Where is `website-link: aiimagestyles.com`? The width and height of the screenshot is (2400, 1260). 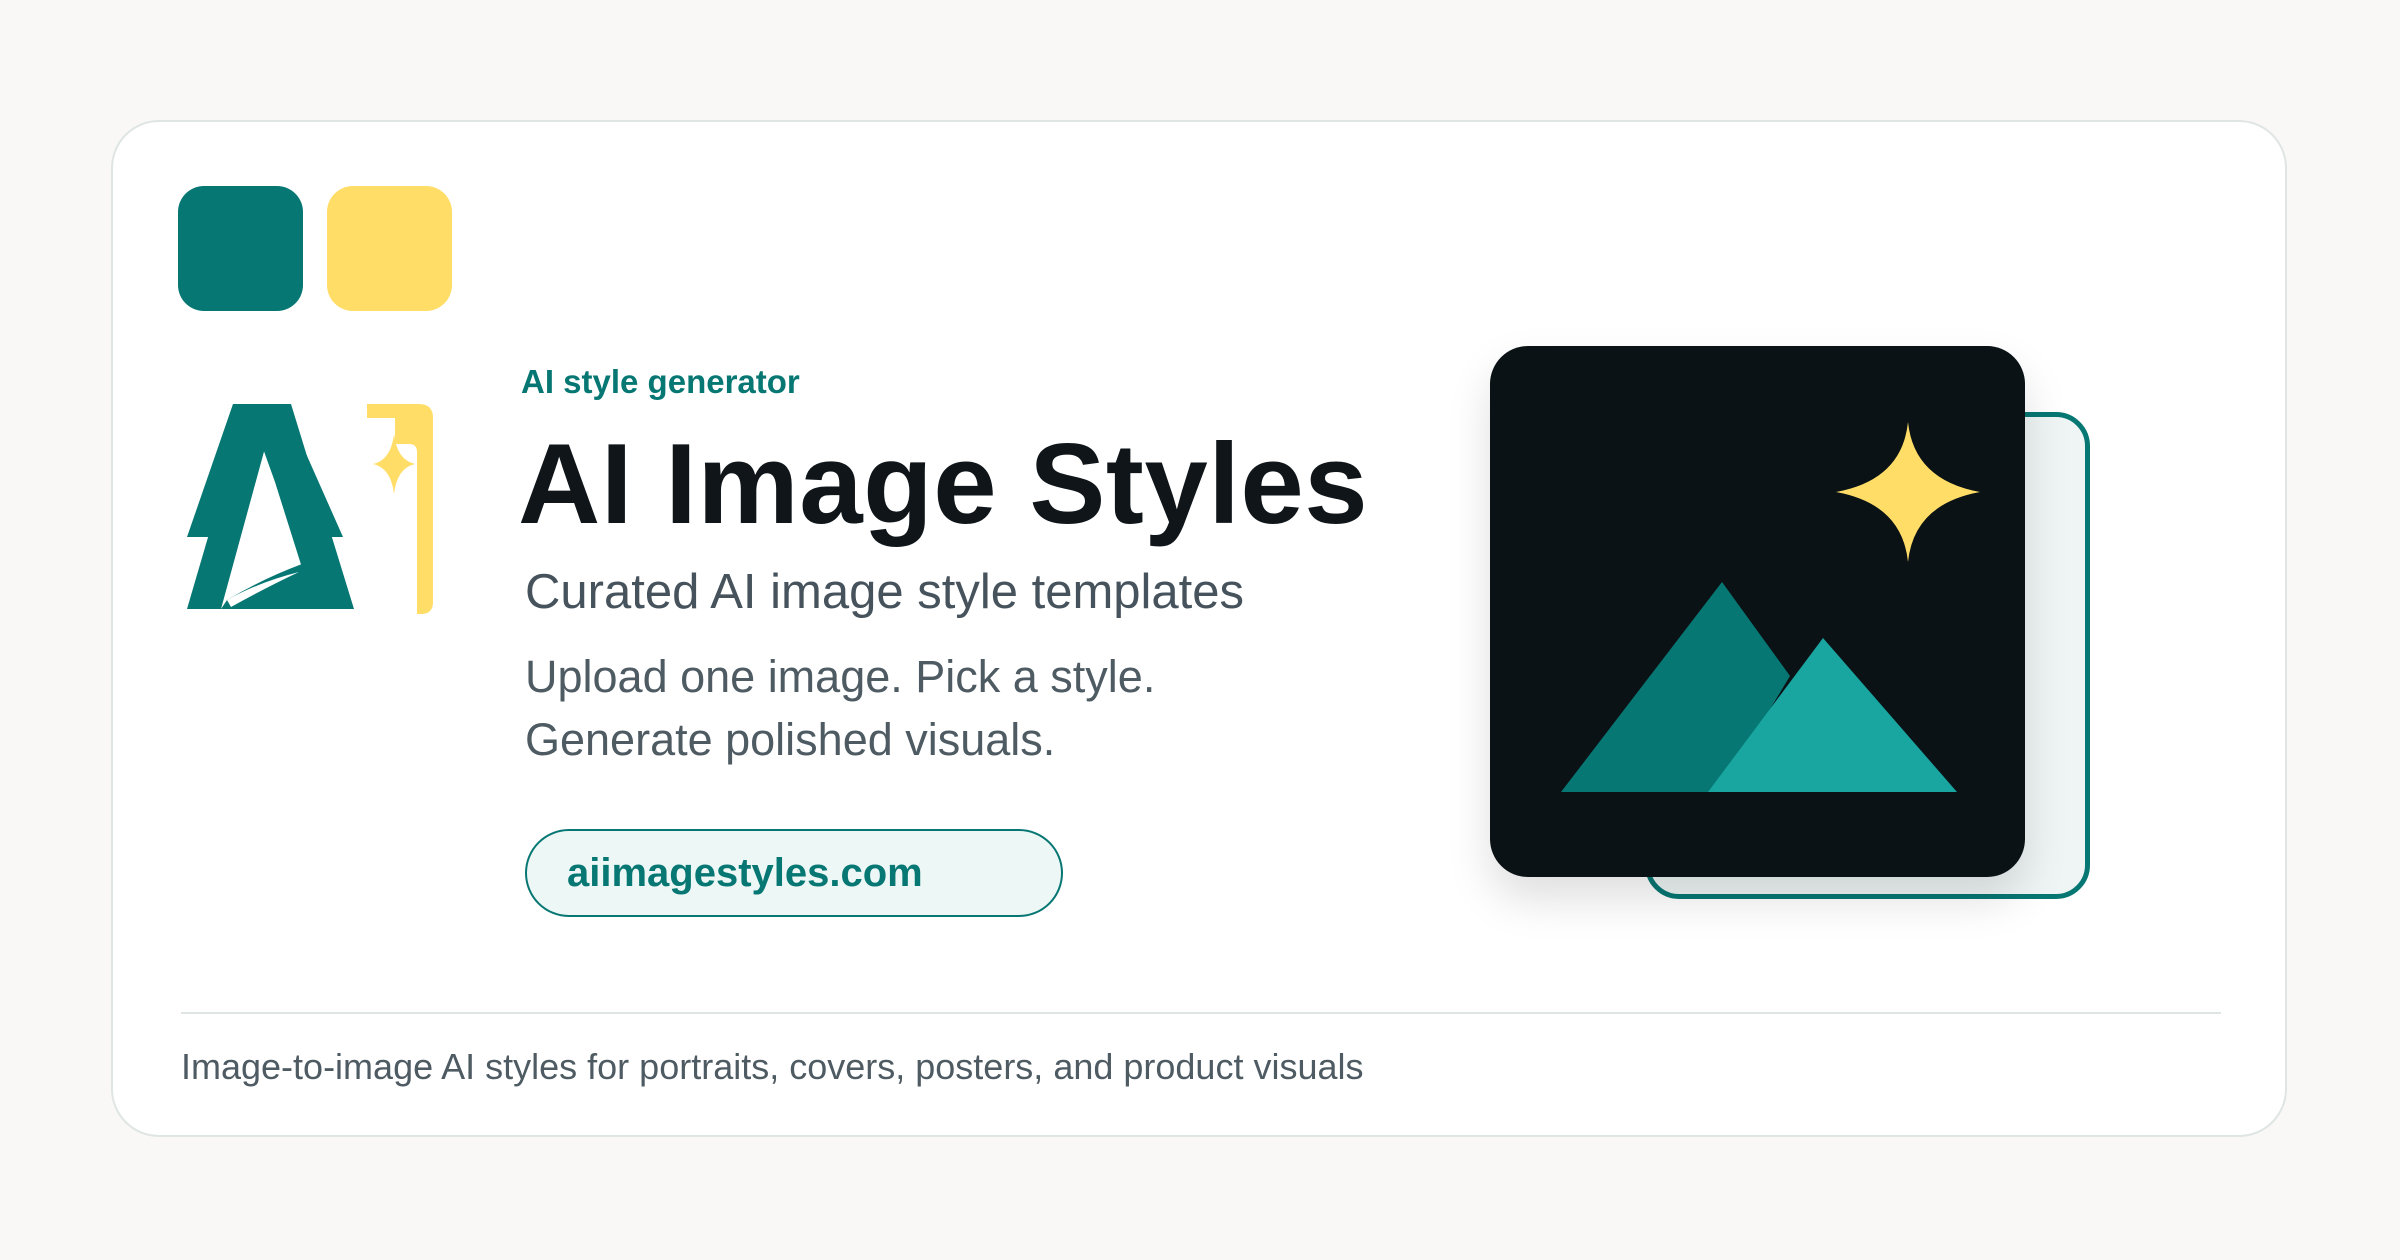
website-link: aiimagestyles.com is located at coordinates (794, 873).